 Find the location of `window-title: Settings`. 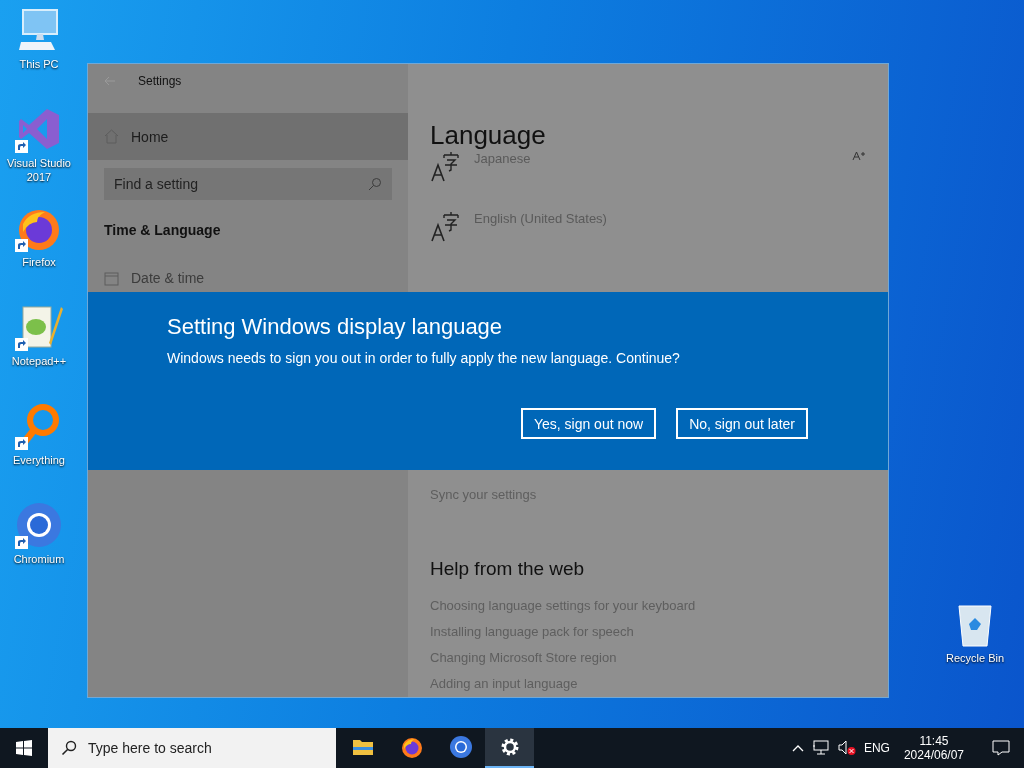

window-title: Settings is located at coordinates (160, 81).